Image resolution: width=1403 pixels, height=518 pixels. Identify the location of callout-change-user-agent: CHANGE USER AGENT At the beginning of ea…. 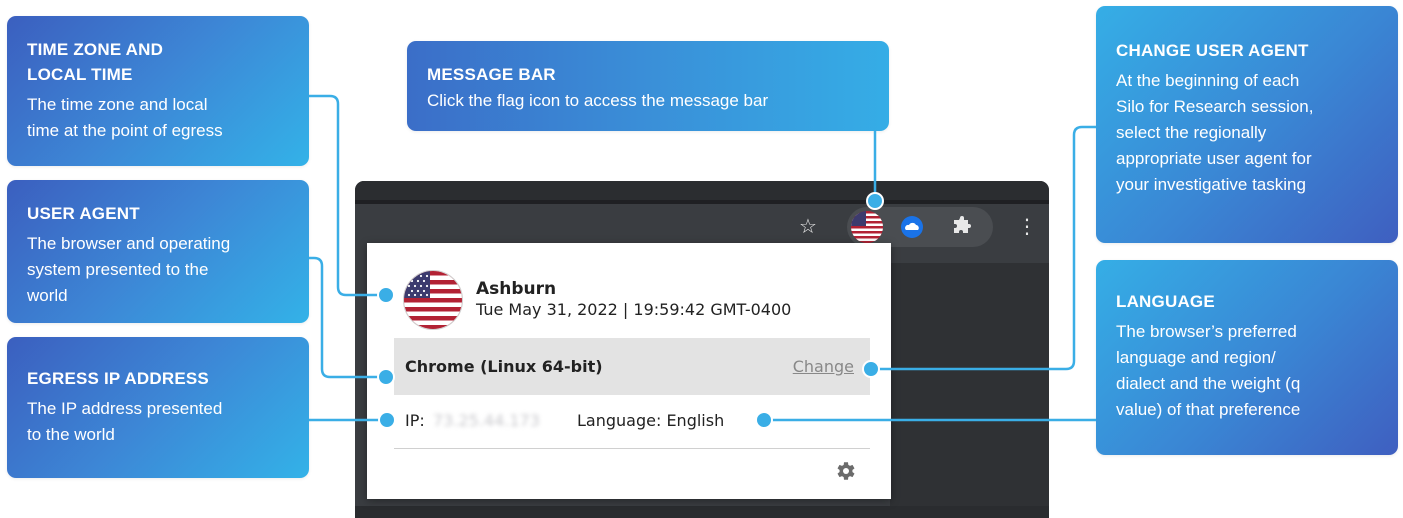
(1247, 124).